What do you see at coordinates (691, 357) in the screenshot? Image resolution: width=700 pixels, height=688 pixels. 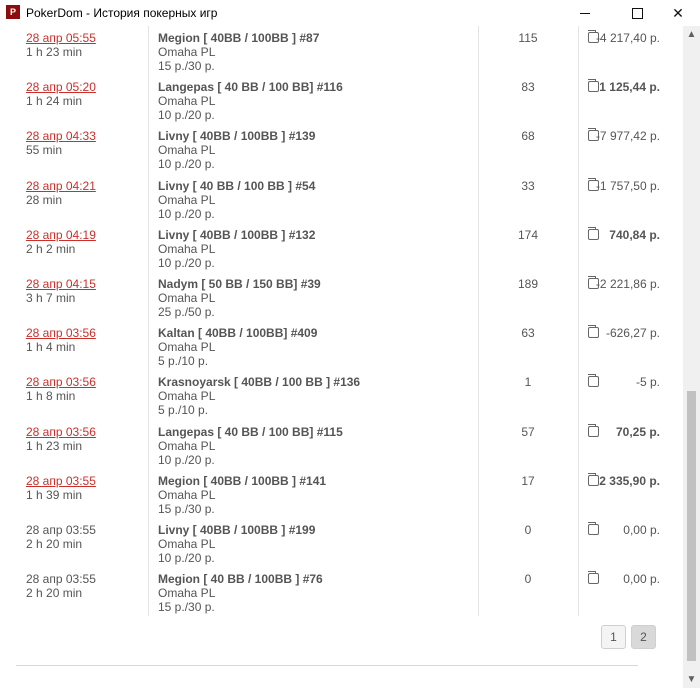 I see `vertical-scrollbar: ▲ ▼` at bounding box center [691, 357].